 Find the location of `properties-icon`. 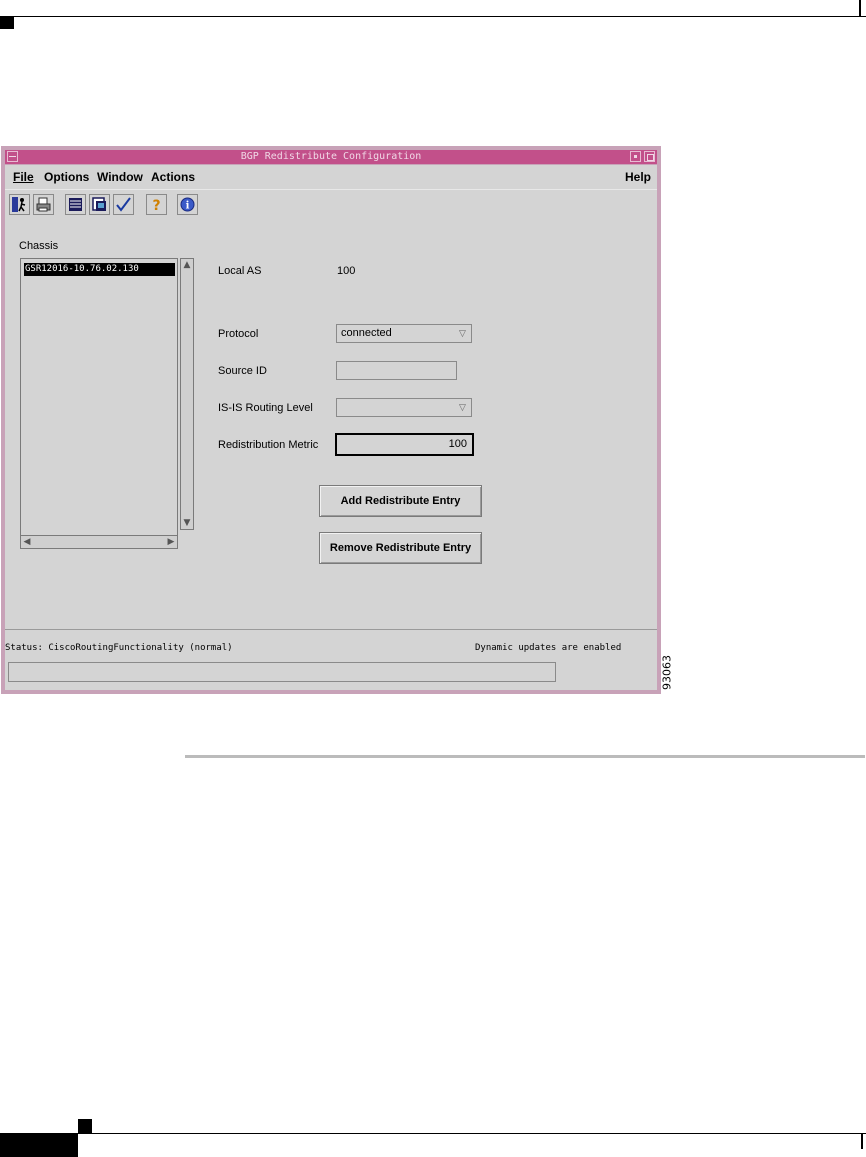

properties-icon is located at coordinates (99, 204).